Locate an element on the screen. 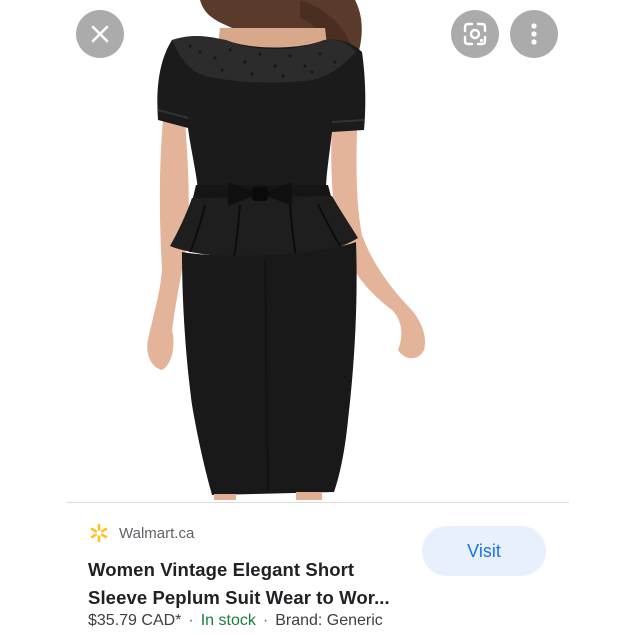 The height and width of the screenshot is (635, 635). more-options-button is located at coordinates (534, 34).